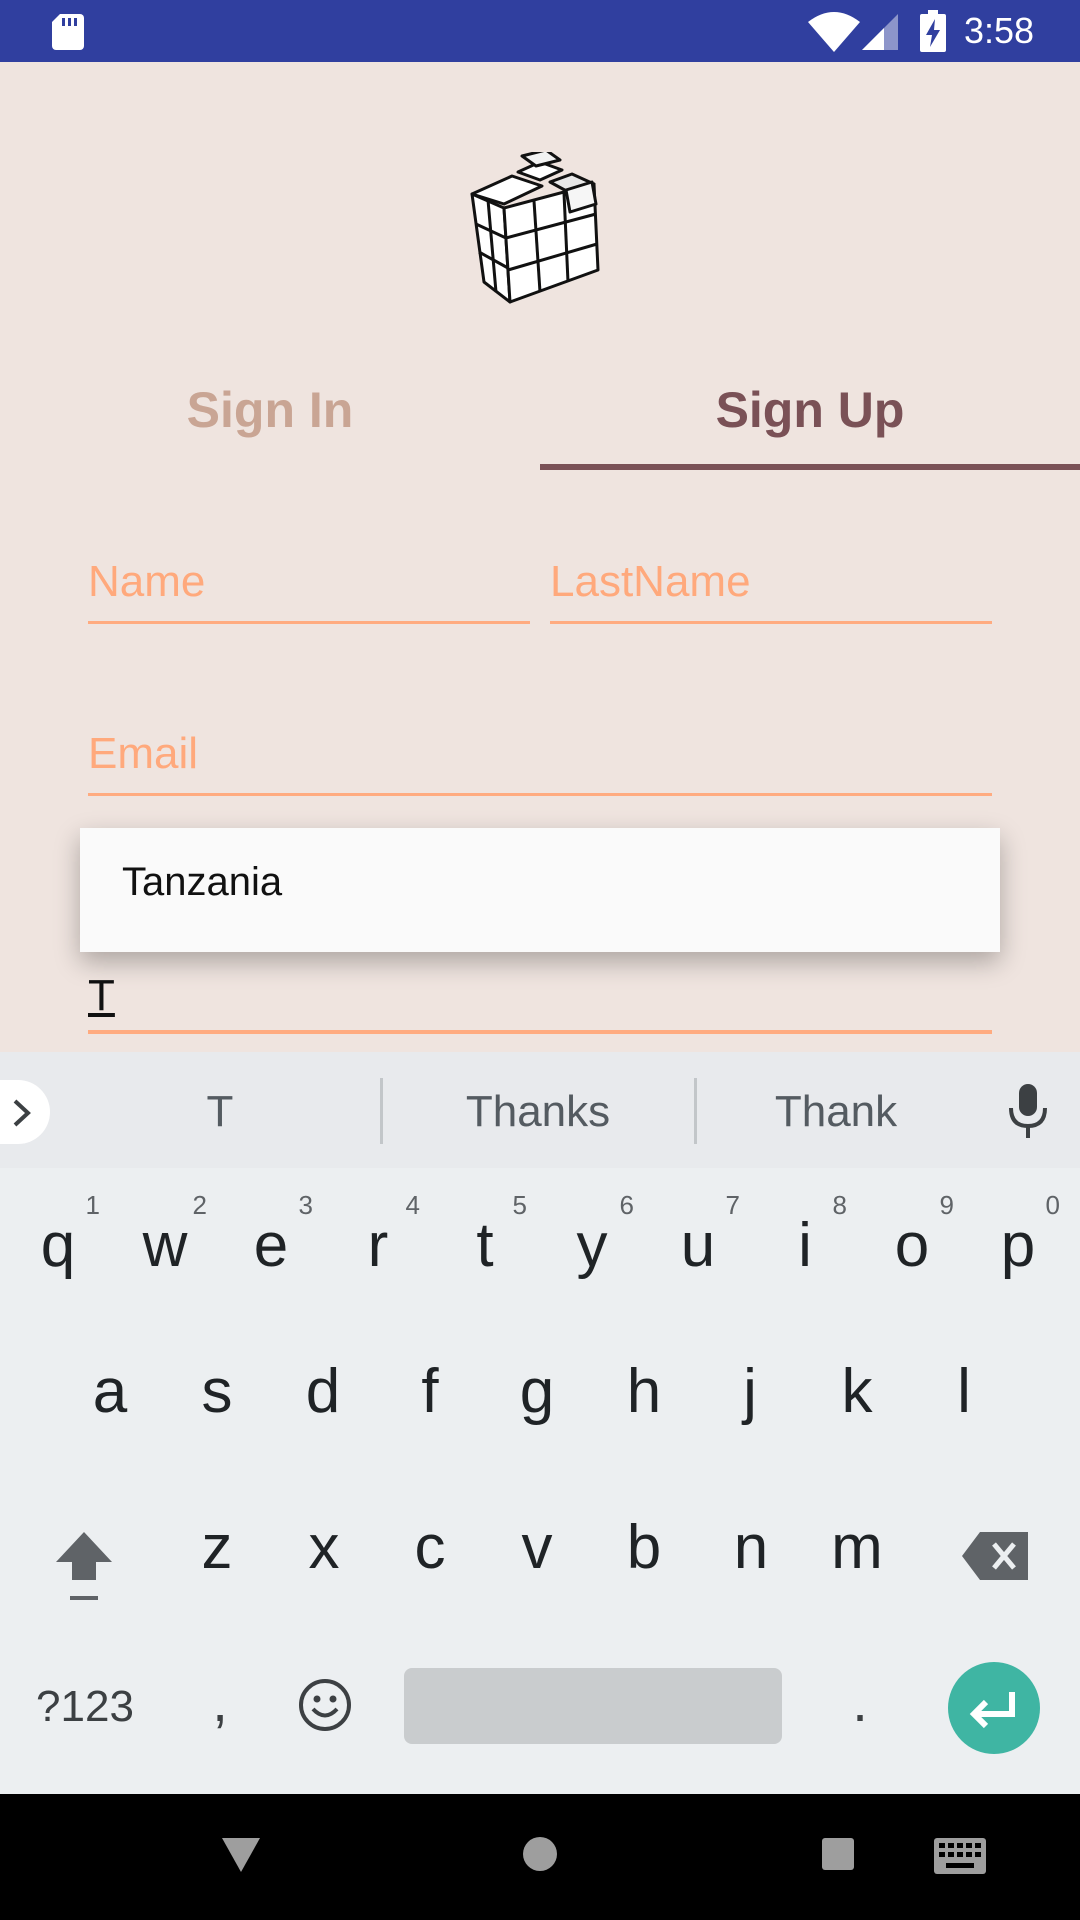 The image size is (1080, 1920). I want to click on key-label: z, so click(217, 1547).